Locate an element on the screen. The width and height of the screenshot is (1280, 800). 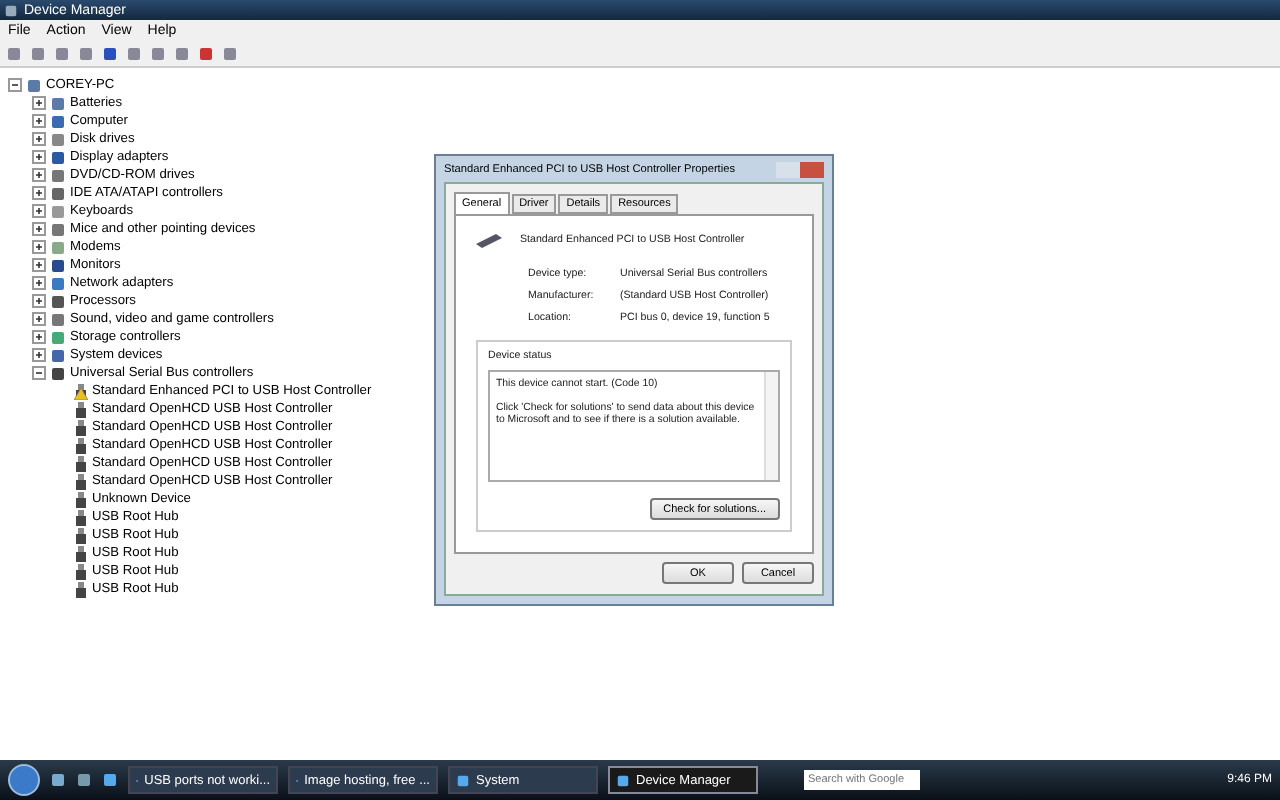
usb-plug-icon is located at coordinates (490, 240).